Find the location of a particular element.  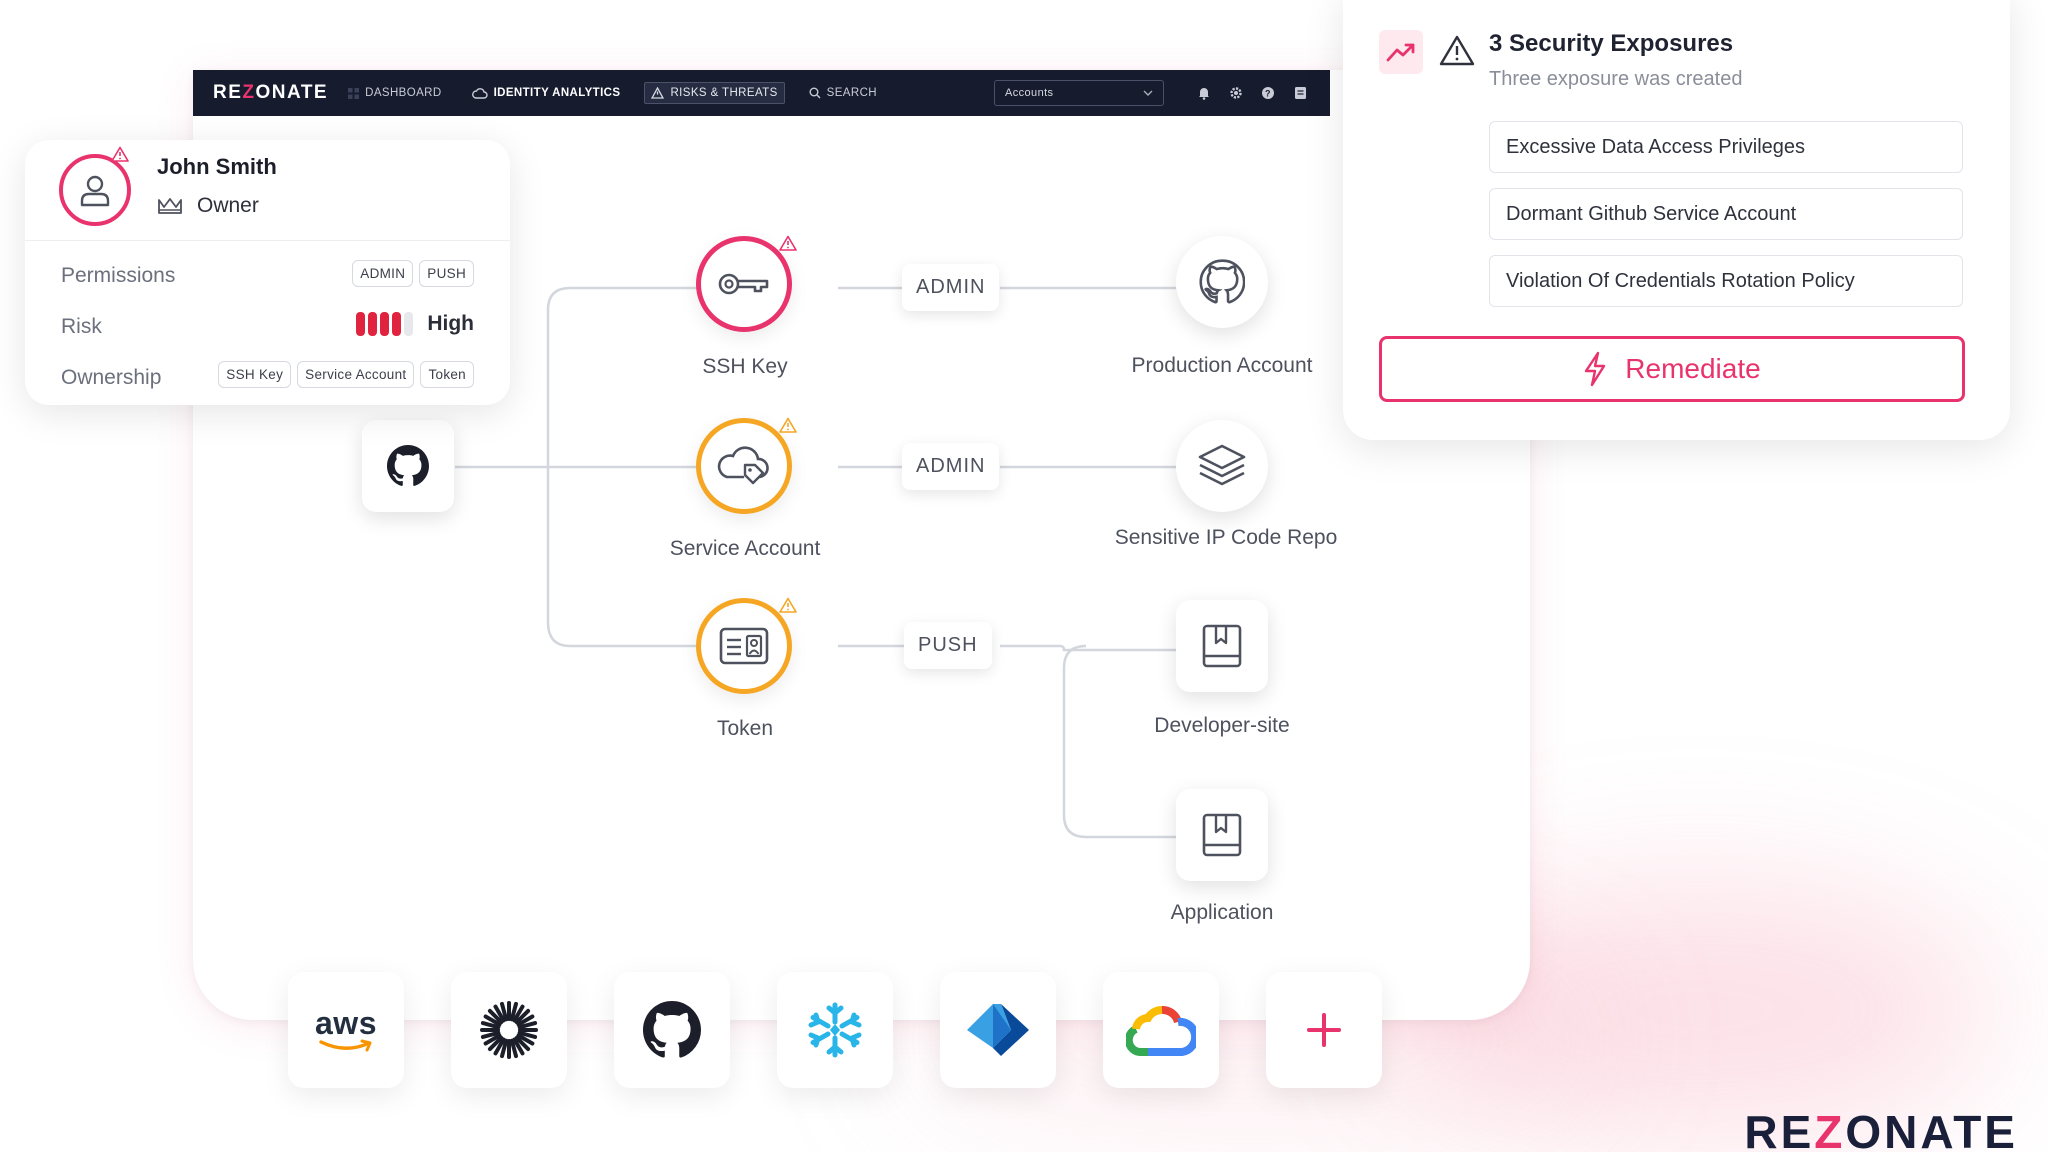

ownership-chip-token: Token is located at coordinates (447, 374).